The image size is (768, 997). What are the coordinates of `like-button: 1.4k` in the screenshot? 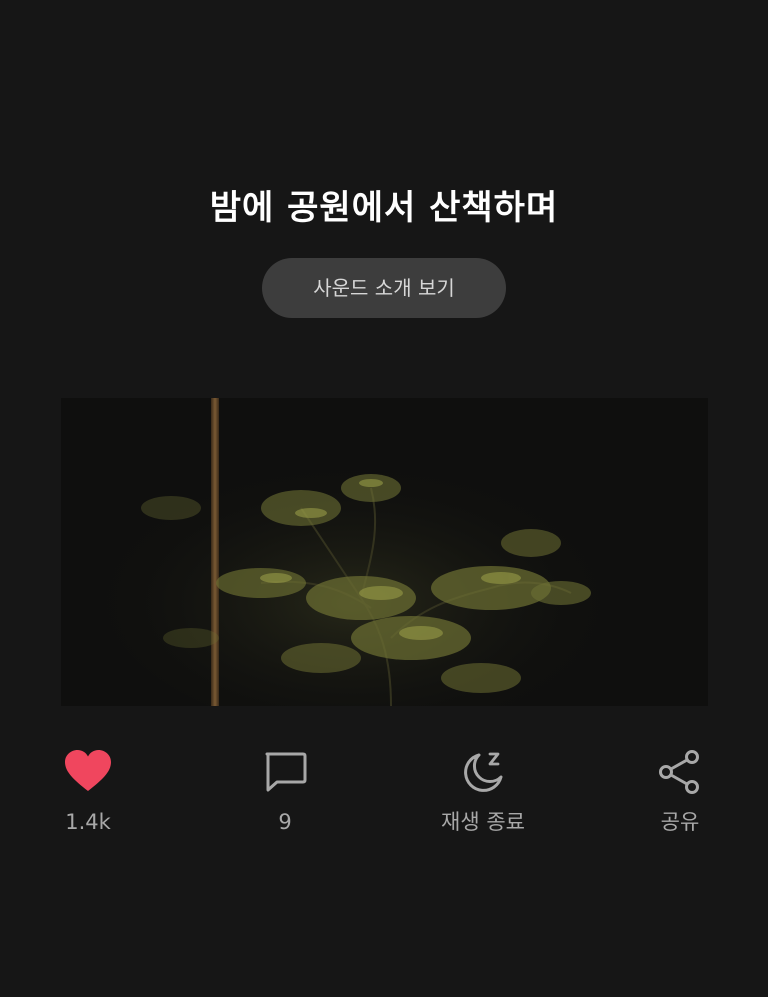 It's located at (88, 788).